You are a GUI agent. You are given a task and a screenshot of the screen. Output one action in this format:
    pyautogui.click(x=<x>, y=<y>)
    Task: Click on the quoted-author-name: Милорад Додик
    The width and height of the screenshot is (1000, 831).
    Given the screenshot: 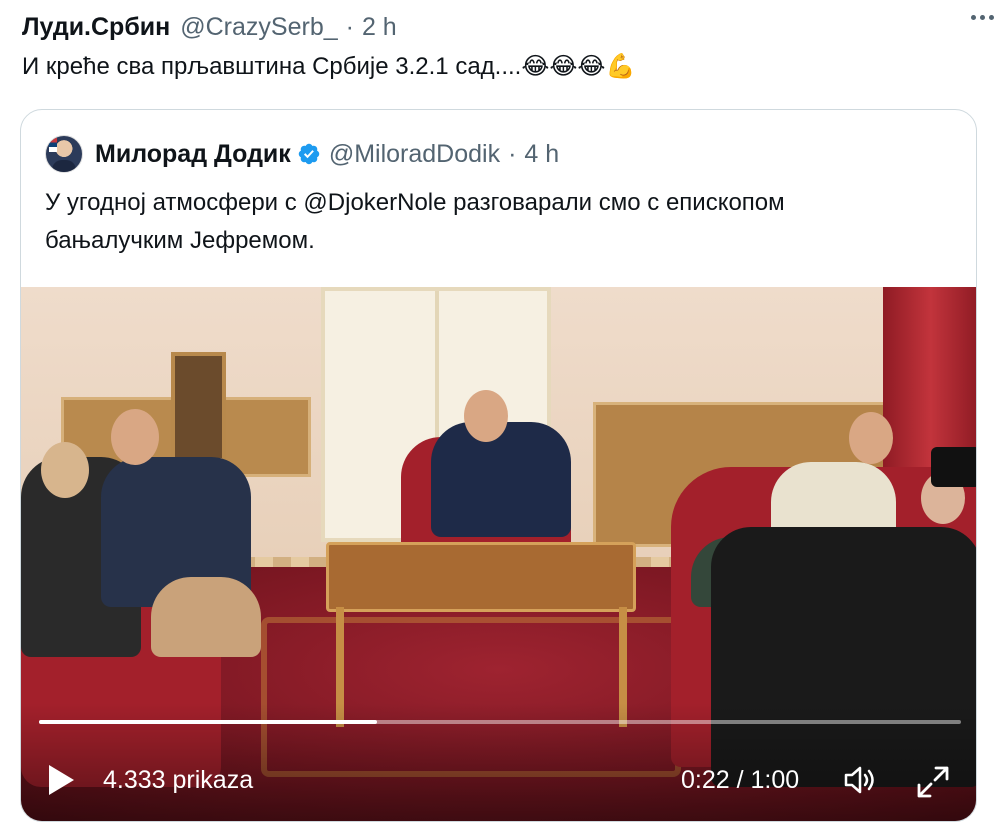 What is the action you would take?
    pyautogui.click(x=193, y=154)
    